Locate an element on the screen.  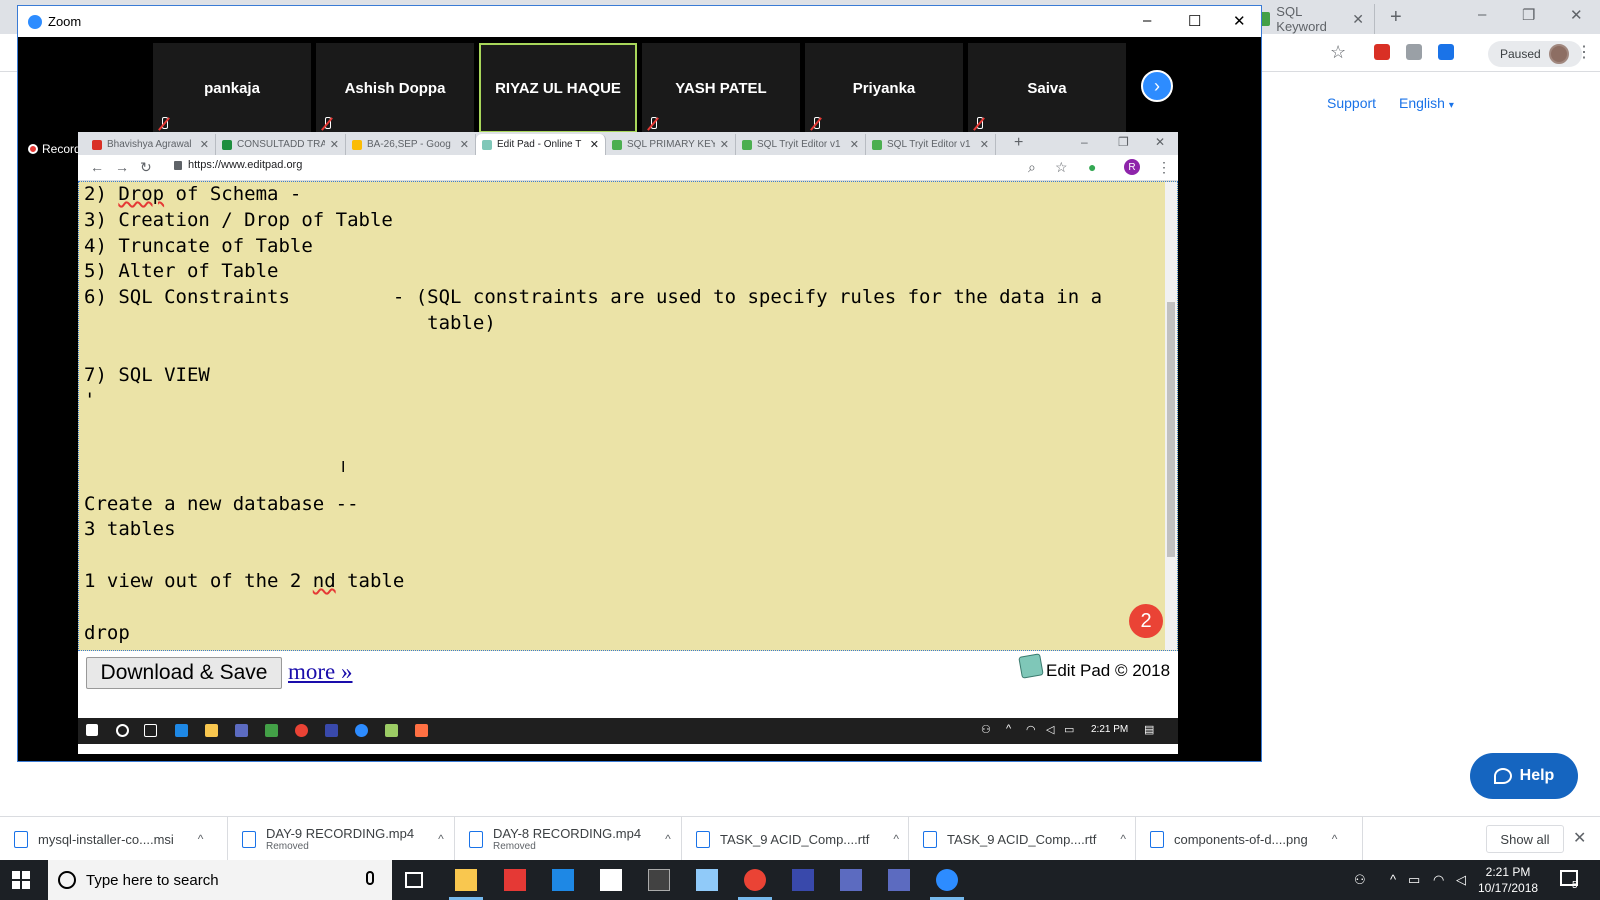
address-bar: https://www.editpad.org is located at coordinates (238, 165).